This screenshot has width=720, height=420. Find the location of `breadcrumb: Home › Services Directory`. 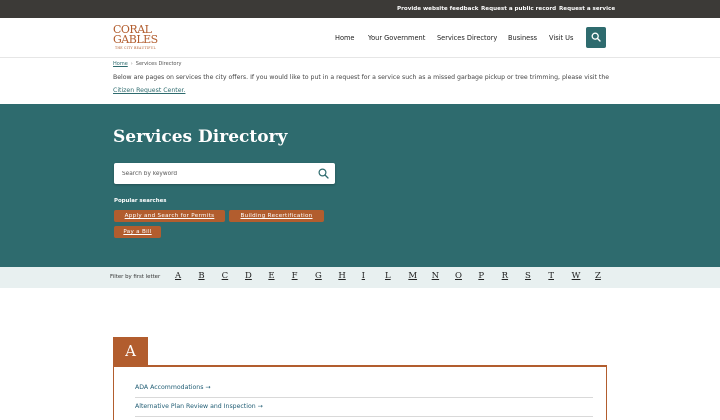

breadcrumb: Home › Services Directory is located at coordinates (147, 64).